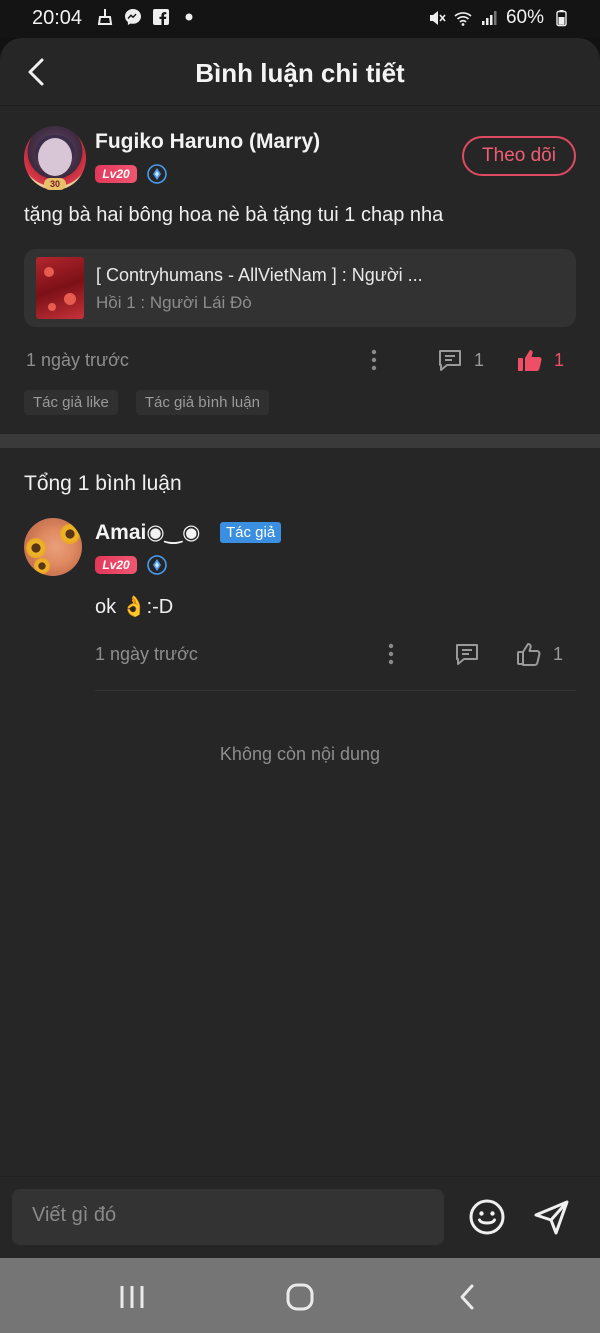 This screenshot has height=1333, width=600. I want to click on comment-like-action: 1, so click(539, 654).